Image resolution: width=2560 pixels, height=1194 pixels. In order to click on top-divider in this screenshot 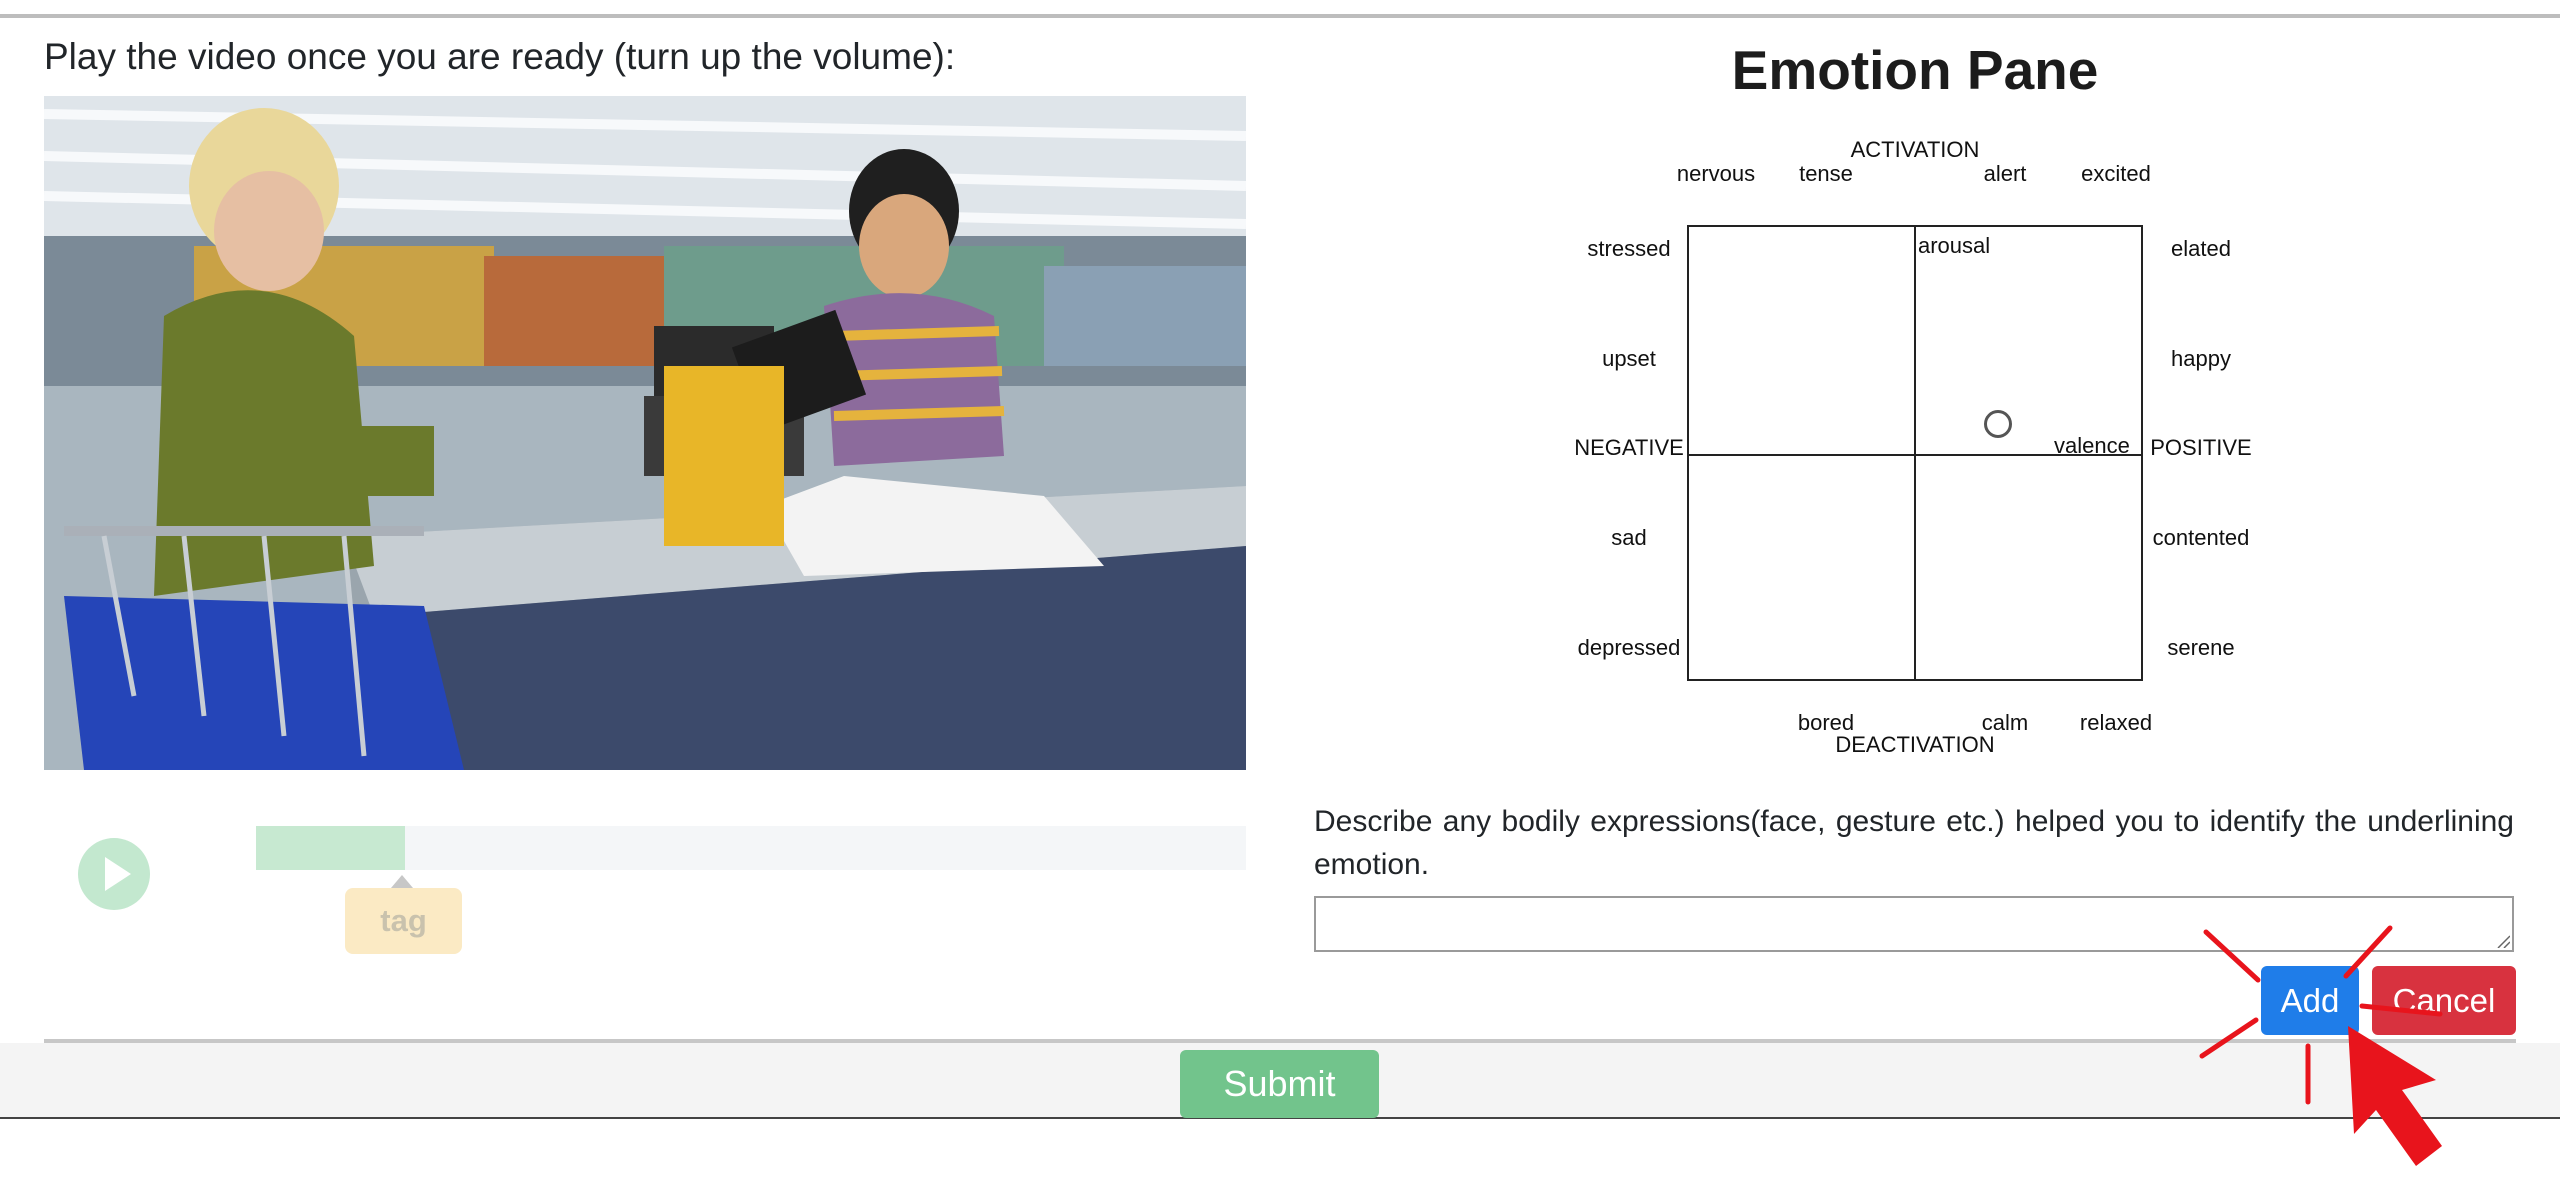, I will do `click(1280, 16)`.